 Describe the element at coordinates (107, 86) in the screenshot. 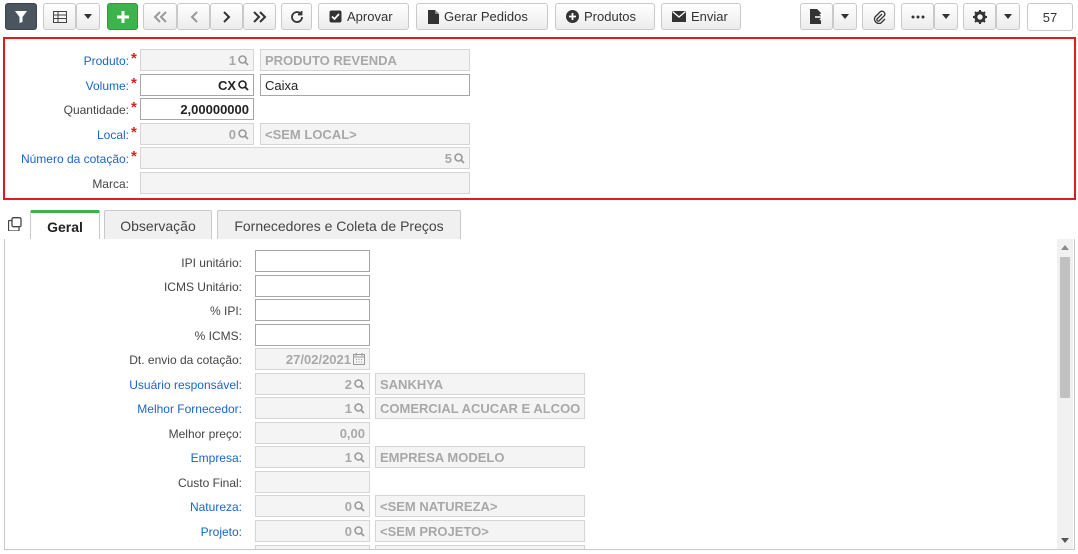

I see `volume-label: Volume:` at that location.